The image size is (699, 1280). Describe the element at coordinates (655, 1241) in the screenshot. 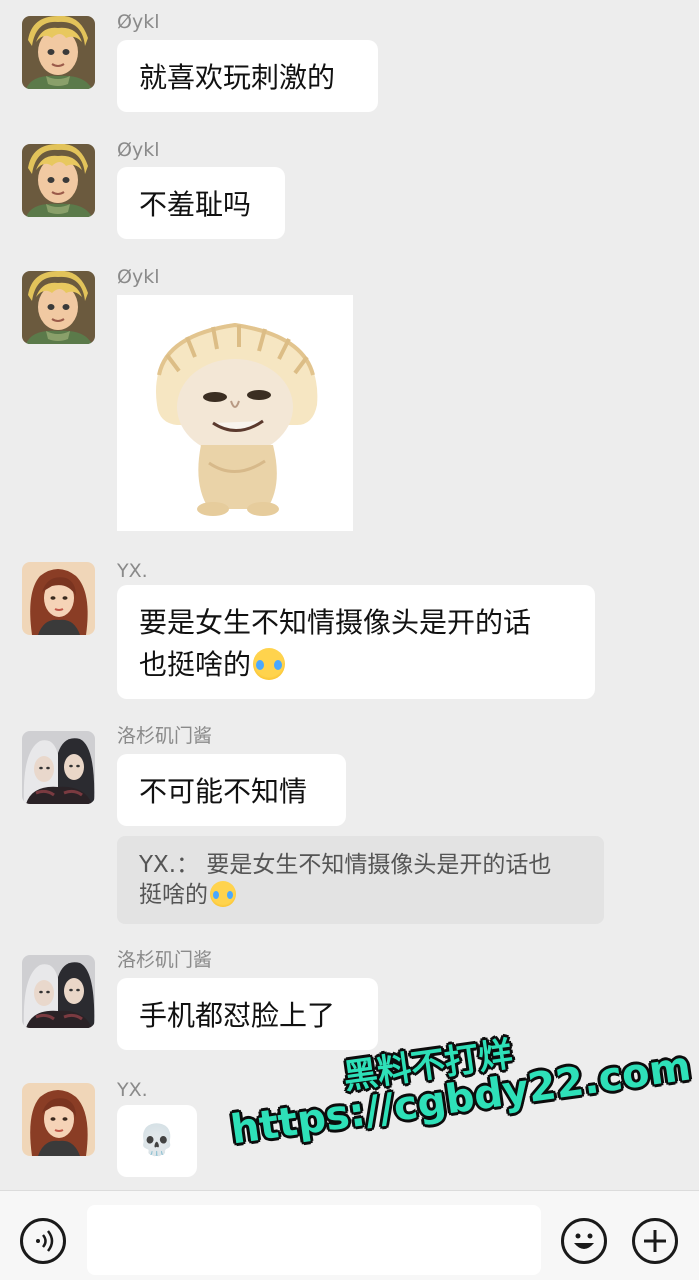

I see `plus-icon` at that location.